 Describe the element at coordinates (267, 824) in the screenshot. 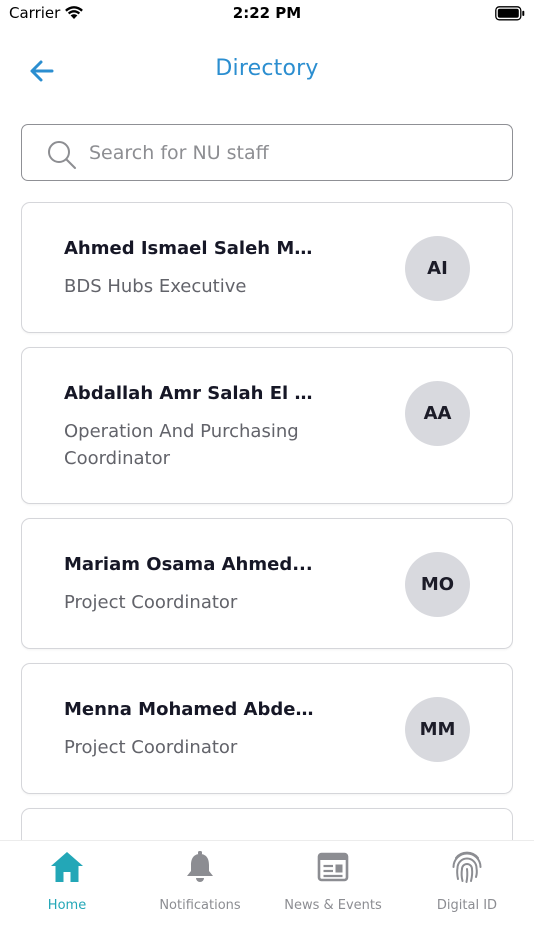

I see `staff-card` at that location.